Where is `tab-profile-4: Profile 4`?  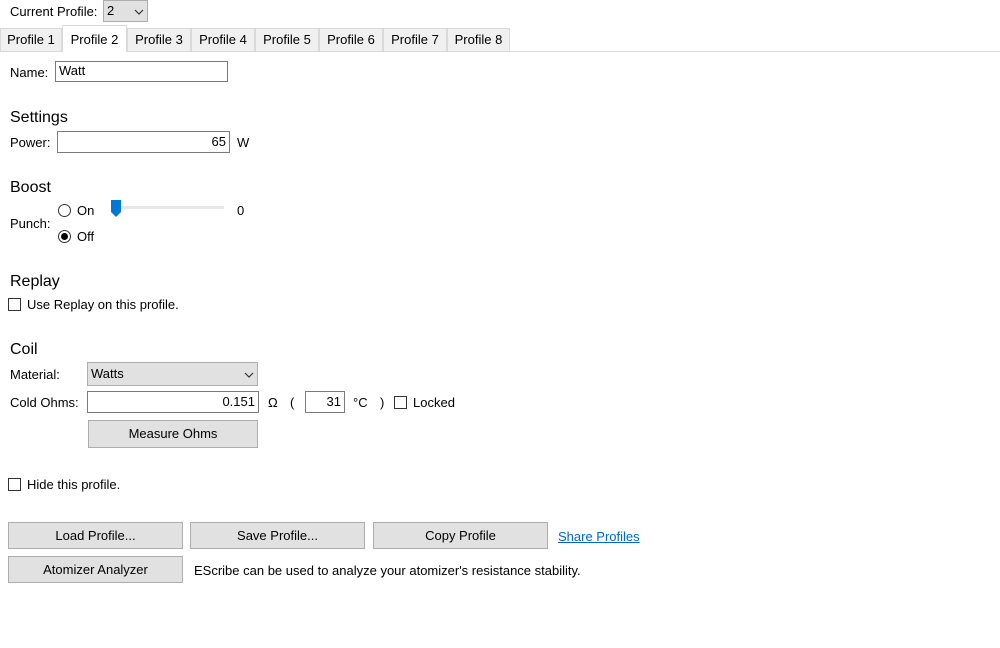
tab-profile-4: Profile 4 is located at coordinates (223, 39).